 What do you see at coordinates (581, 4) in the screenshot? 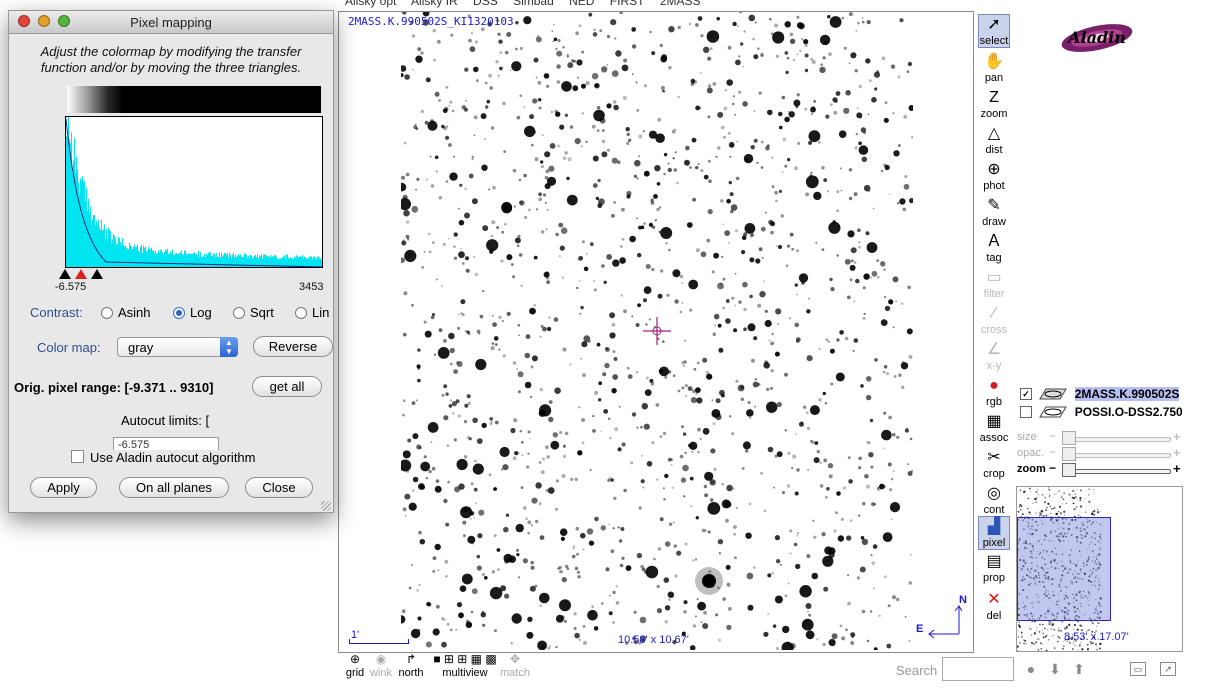
I see `menu-item-ned: NED` at bounding box center [581, 4].